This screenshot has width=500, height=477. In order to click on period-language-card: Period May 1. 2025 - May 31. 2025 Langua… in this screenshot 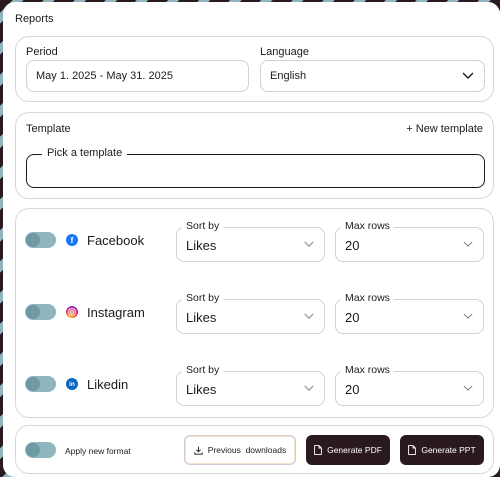, I will do `click(254, 69)`.